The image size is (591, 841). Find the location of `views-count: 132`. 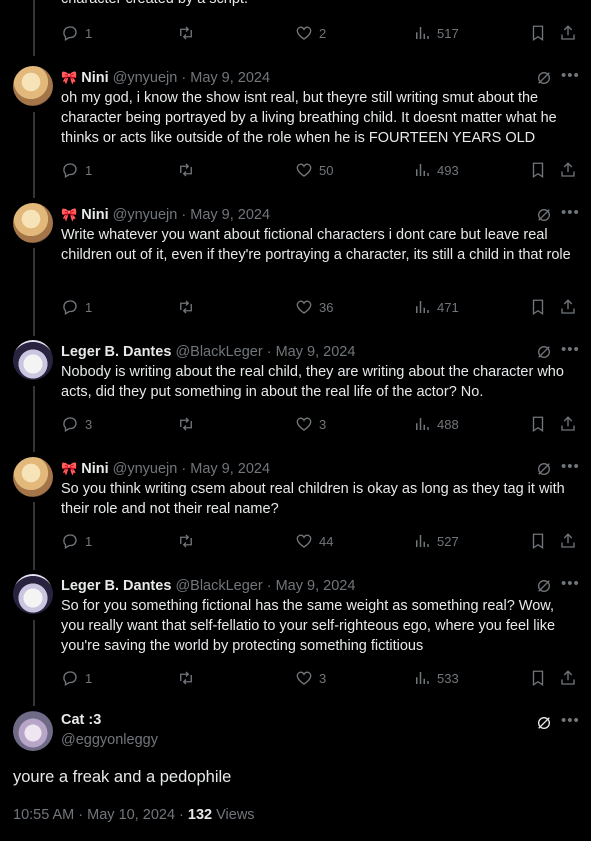

views-count: 132 is located at coordinates (200, 815).